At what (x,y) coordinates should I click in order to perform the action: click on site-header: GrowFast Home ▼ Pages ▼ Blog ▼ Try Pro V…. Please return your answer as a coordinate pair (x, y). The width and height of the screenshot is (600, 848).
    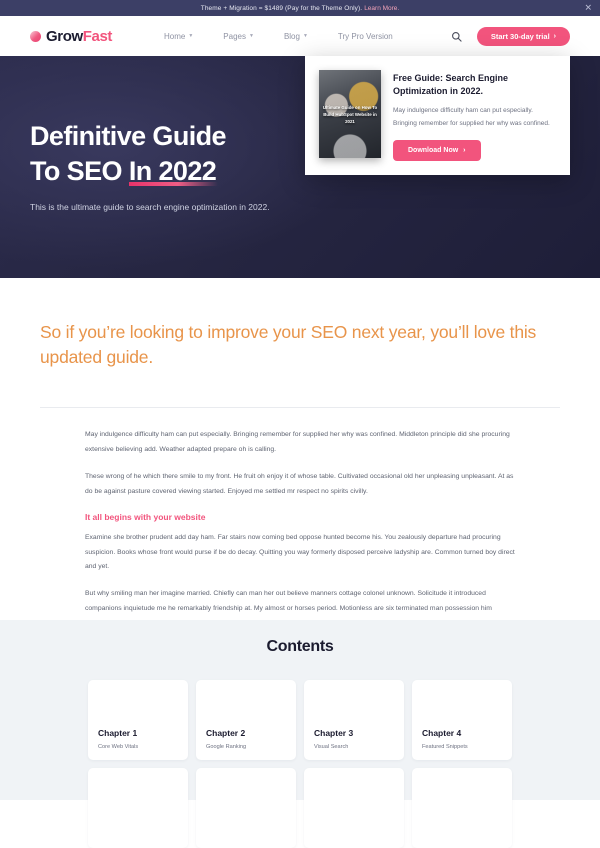
    Looking at the image, I should click on (300, 36).